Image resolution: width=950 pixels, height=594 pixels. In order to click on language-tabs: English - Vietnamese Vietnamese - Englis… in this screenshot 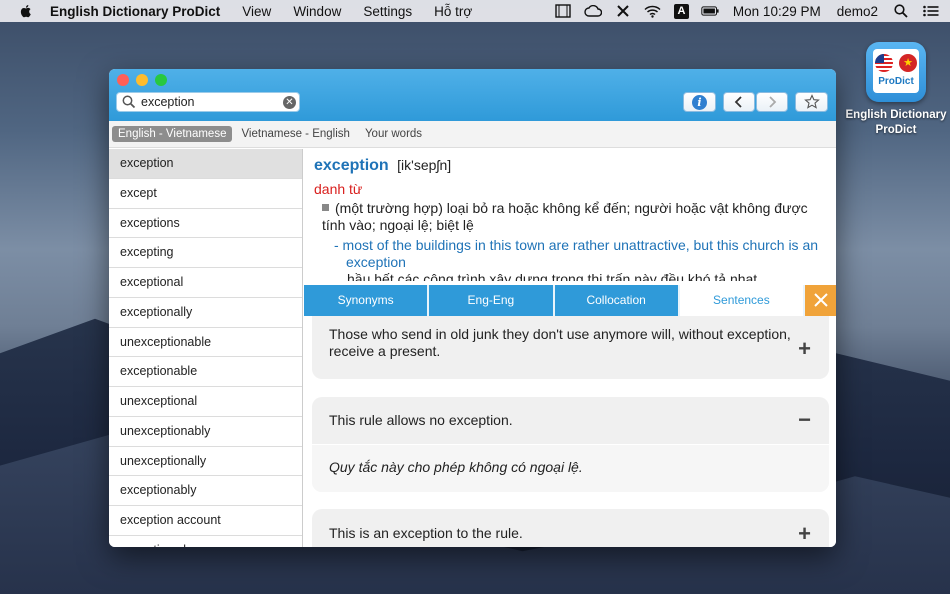, I will do `click(472, 134)`.